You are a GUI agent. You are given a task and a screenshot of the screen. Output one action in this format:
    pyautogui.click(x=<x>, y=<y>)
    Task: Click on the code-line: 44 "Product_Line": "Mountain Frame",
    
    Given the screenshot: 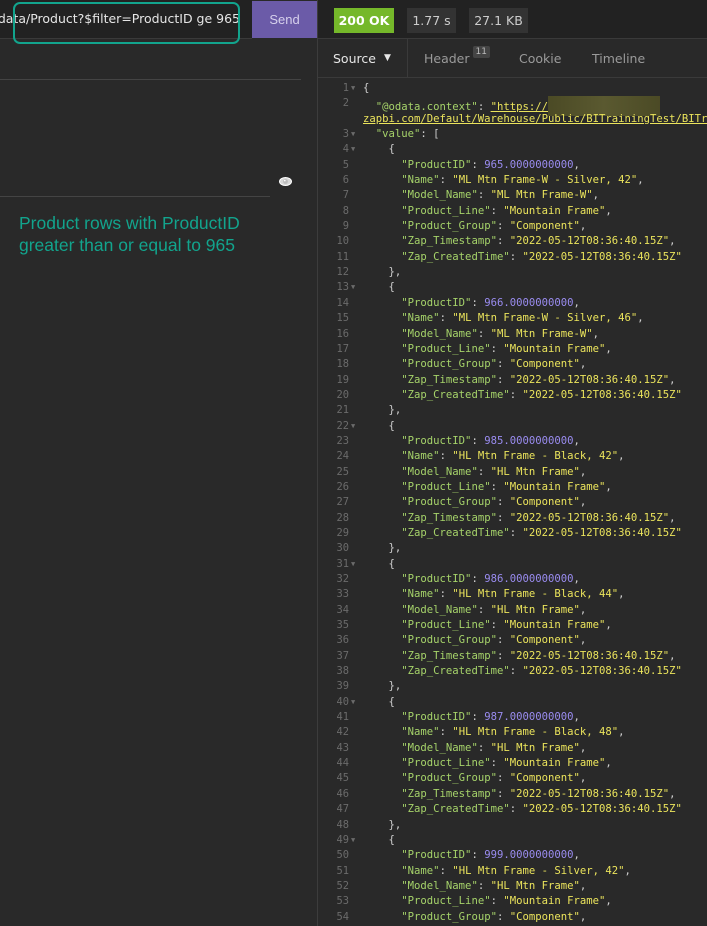 What is the action you would take?
    pyautogui.click(x=512, y=763)
    